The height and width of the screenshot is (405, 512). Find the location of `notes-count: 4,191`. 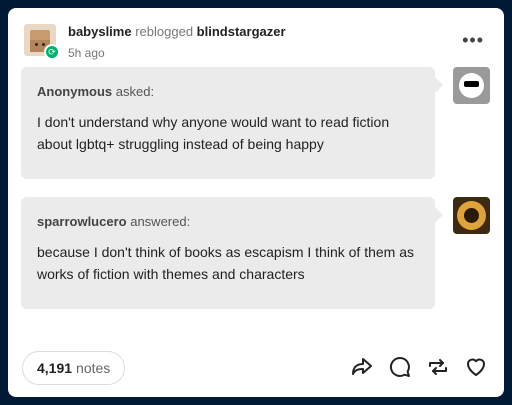

notes-count: 4,191 is located at coordinates (55, 368).